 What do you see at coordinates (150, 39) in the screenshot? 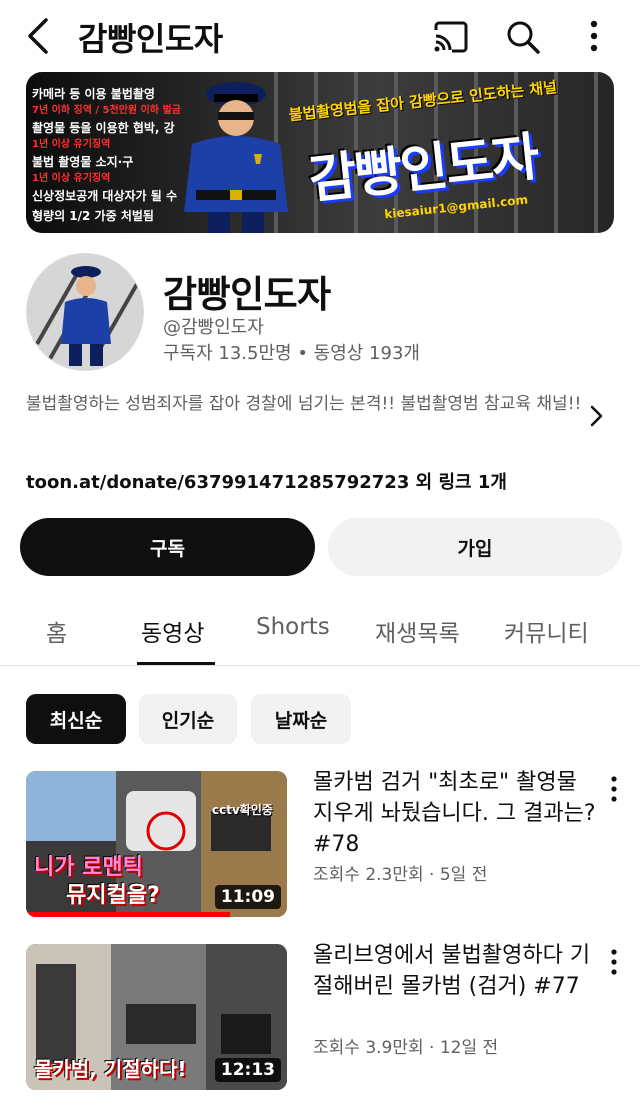
I see `header-title: 감빵인도자` at bounding box center [150, 39].